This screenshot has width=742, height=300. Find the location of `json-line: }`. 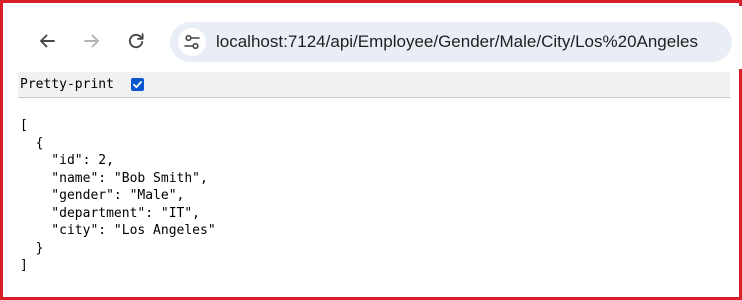

json-line: } is located at coordinates (32, 248).